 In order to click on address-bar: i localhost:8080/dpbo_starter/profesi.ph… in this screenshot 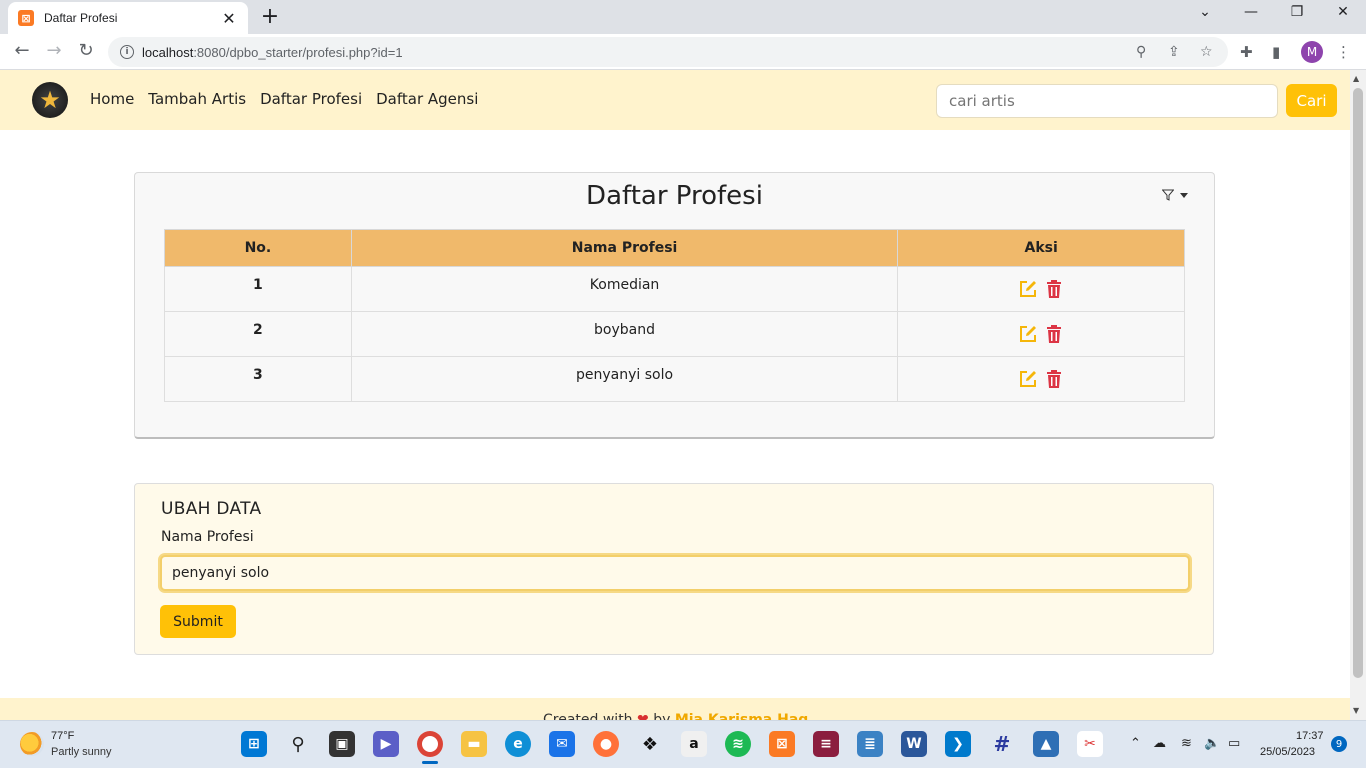, I will do `click(668, 52)`.